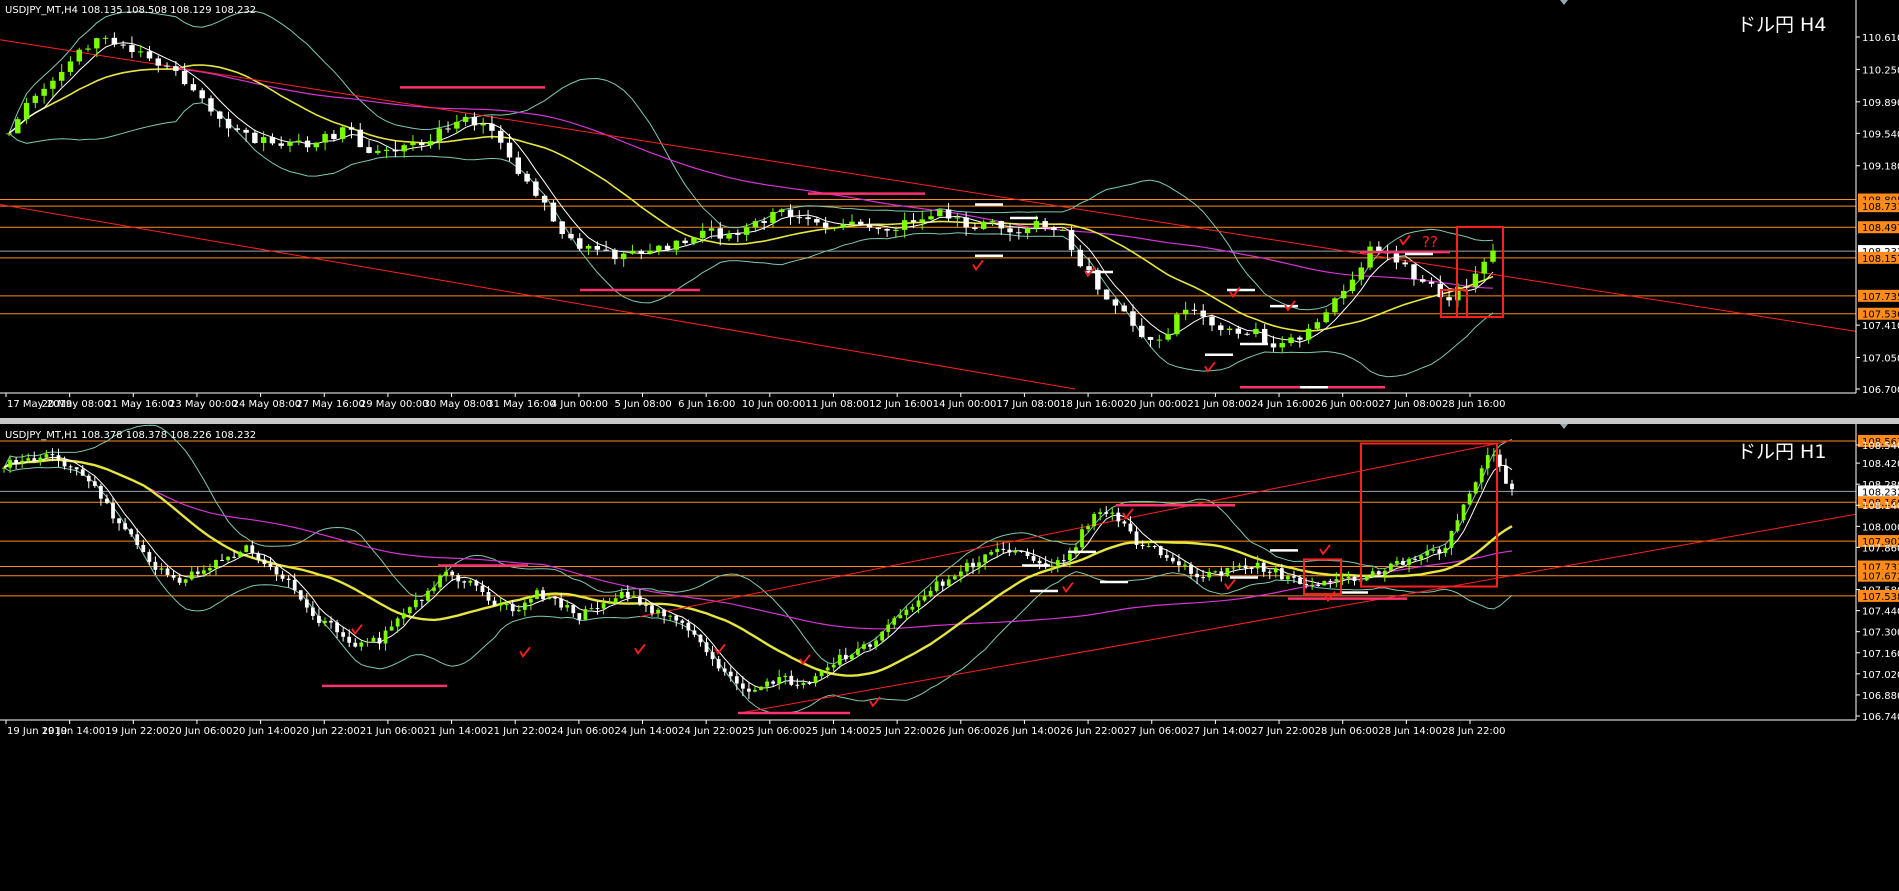 The image size is (1899, 891). Describe the element at coordinates (1028, 404) in the screenshot. I see `h4-x-tick-label-16: 17 Jun 08:00` at that location.